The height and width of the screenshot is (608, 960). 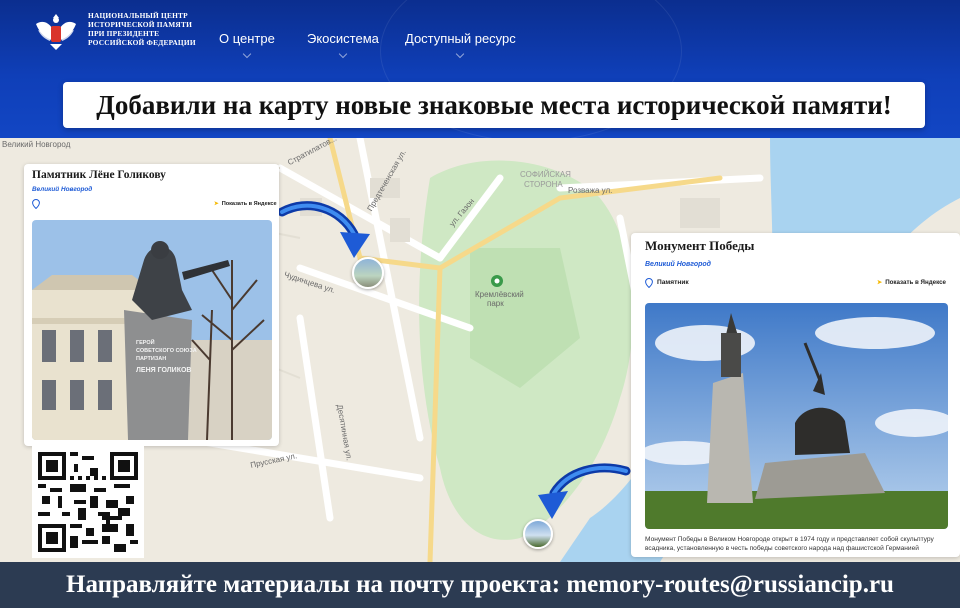 I want to click on plaque-line: СОВЕТСКОГО СОЮЗА, so click(x=166, y=351).